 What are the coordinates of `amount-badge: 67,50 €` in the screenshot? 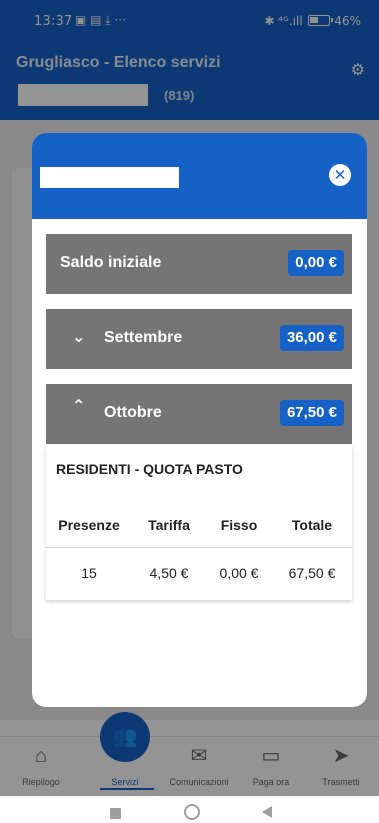 It's located at (311, 413).